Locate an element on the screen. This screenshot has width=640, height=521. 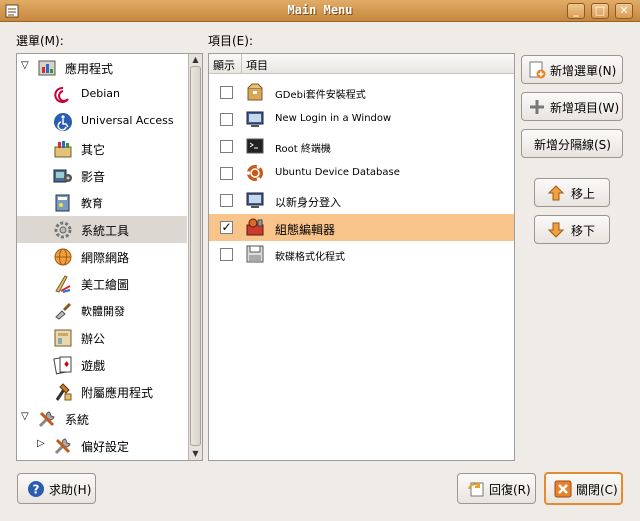
tree-row-preferences: ▷ 偏好設定 is located at coordinates (102, 445).